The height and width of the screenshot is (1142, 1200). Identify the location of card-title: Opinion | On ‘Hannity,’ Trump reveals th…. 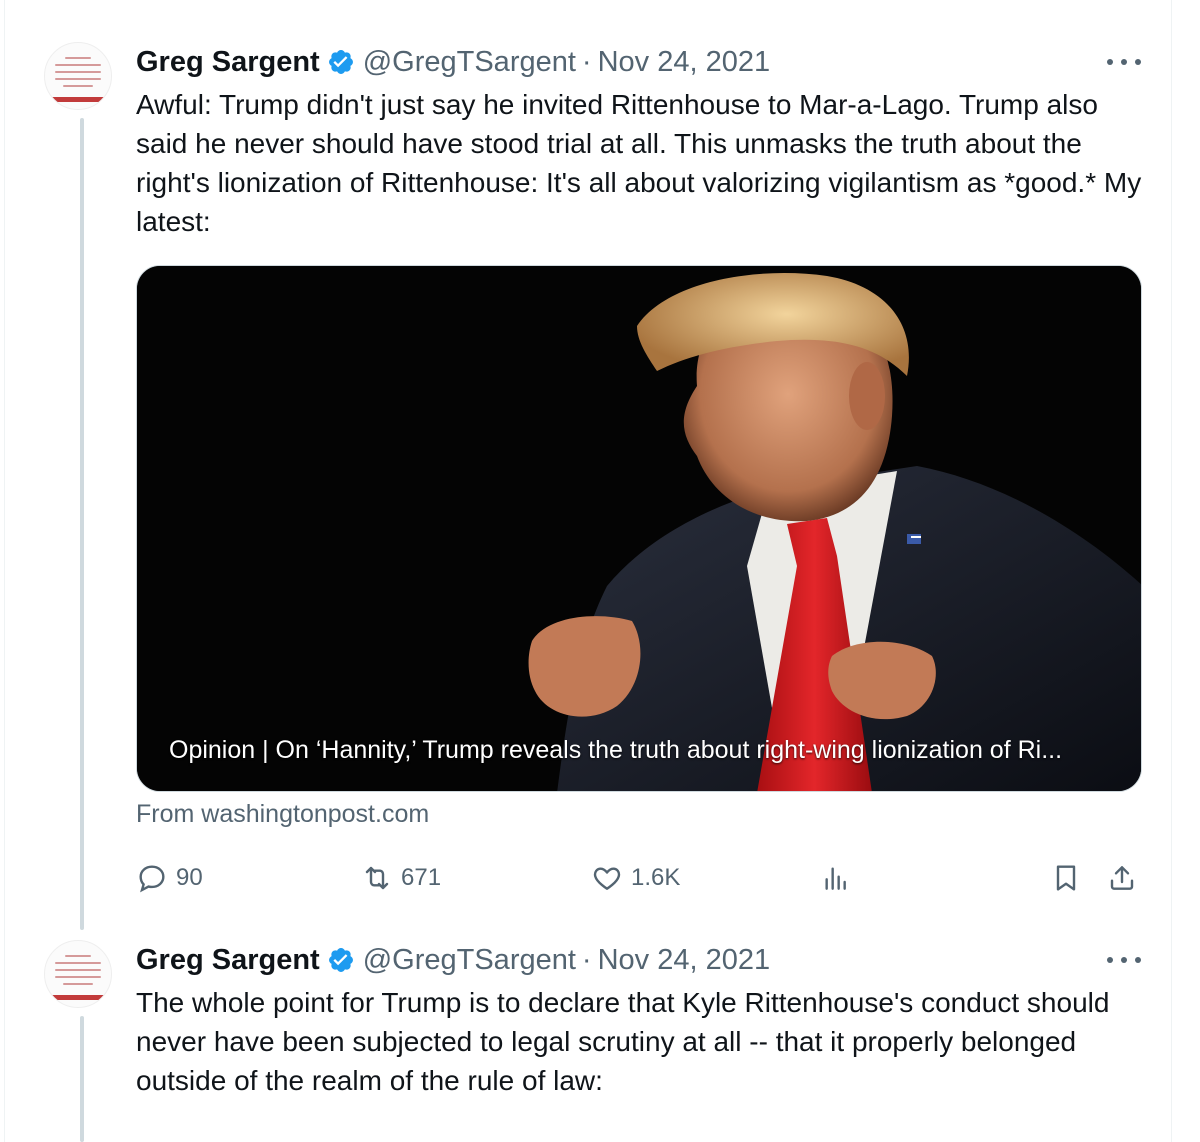
(615, 750).